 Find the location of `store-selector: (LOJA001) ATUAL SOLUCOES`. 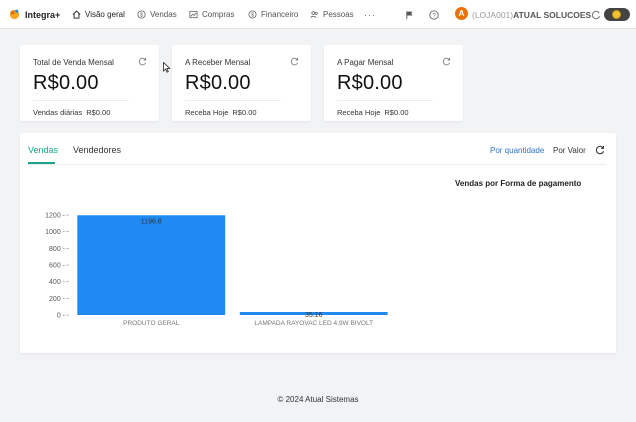

store-selector: (LOJA001) ATUAL SOLUCOES is located at coordinates (531, 14).